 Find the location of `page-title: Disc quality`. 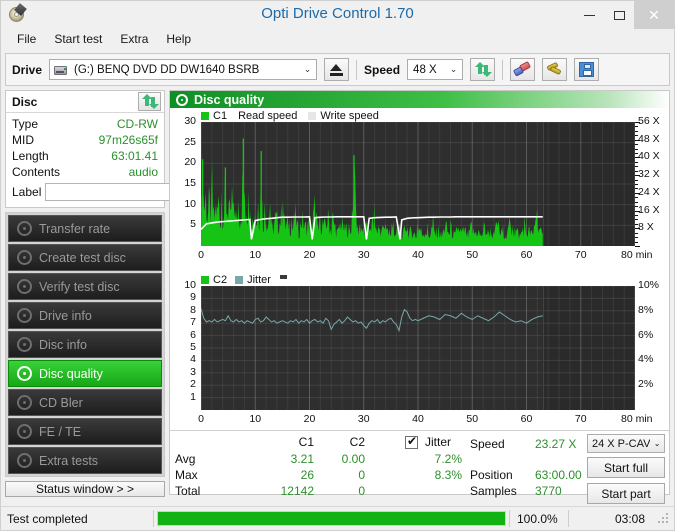

page-title: Disc quality is located at coordinates (229, 99).